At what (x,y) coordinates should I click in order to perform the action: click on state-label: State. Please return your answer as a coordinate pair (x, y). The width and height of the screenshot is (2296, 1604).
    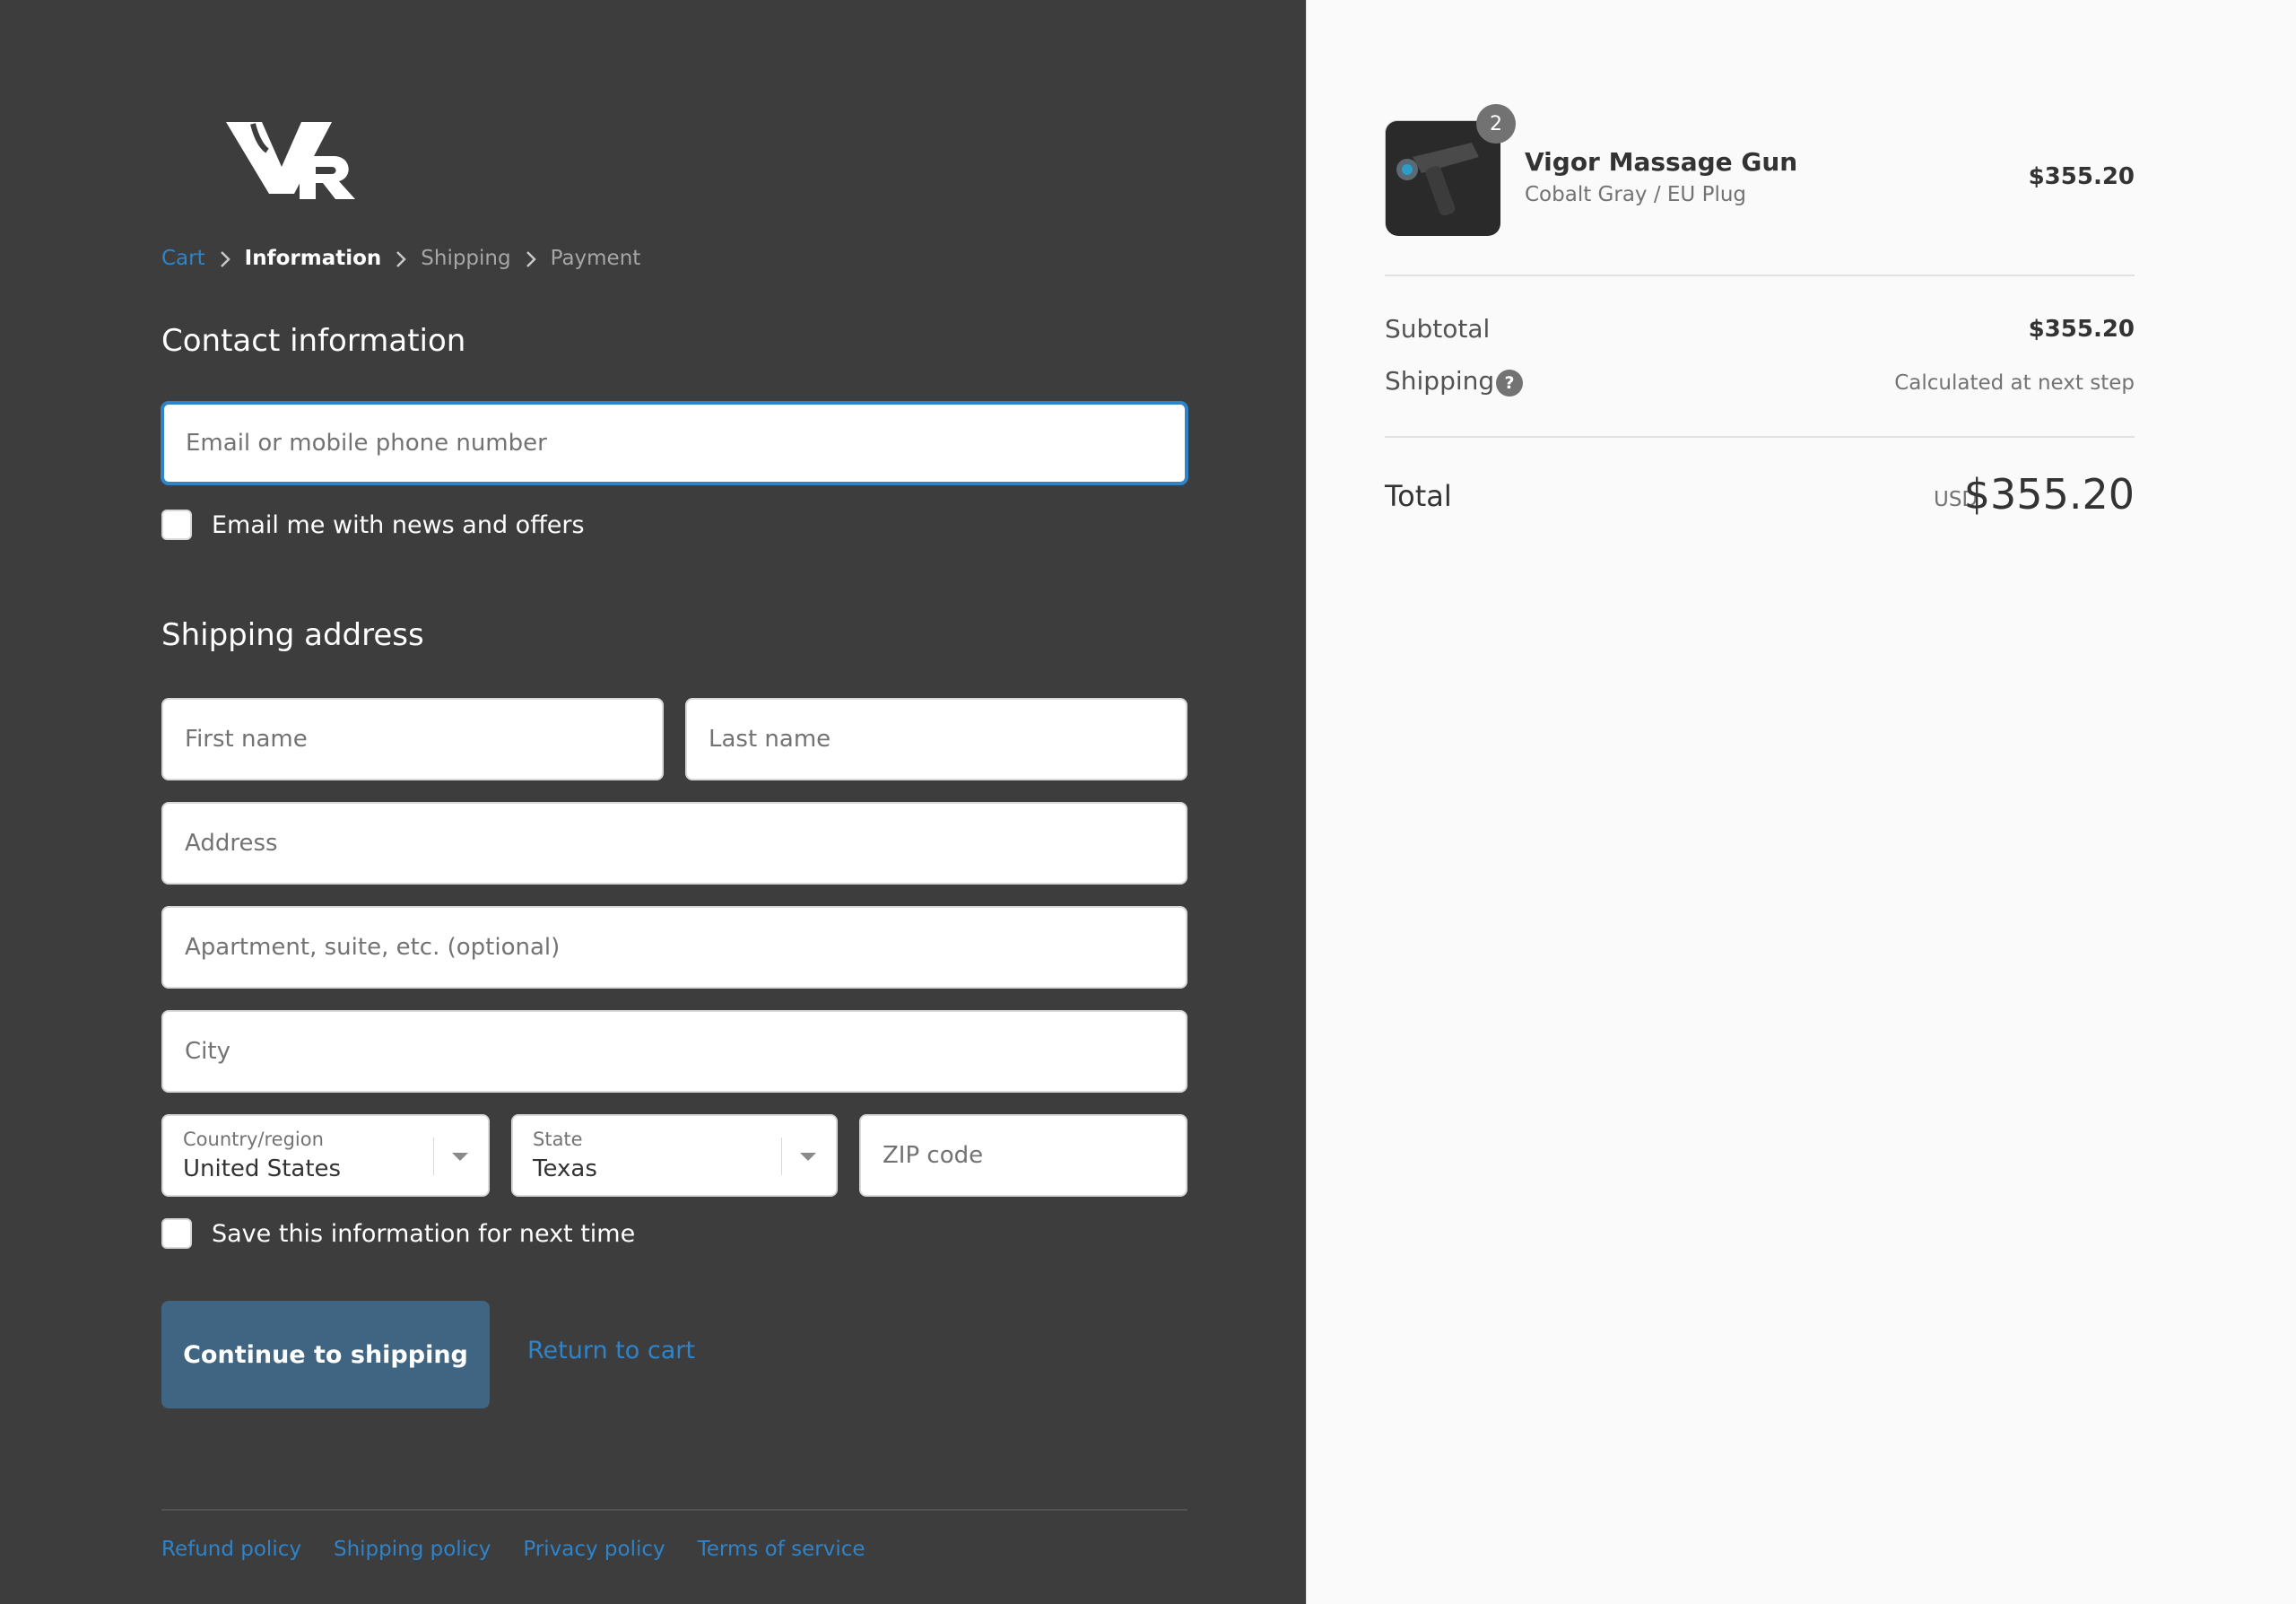
    Looking at the image, I should click on (558, 1139).